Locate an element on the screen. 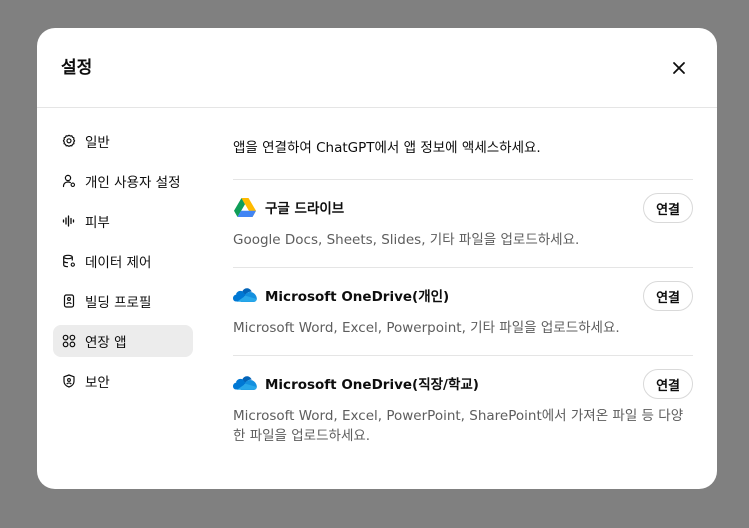  sidebar-item-label: 빌딩 프로필 is located at coordinates (118, 303).